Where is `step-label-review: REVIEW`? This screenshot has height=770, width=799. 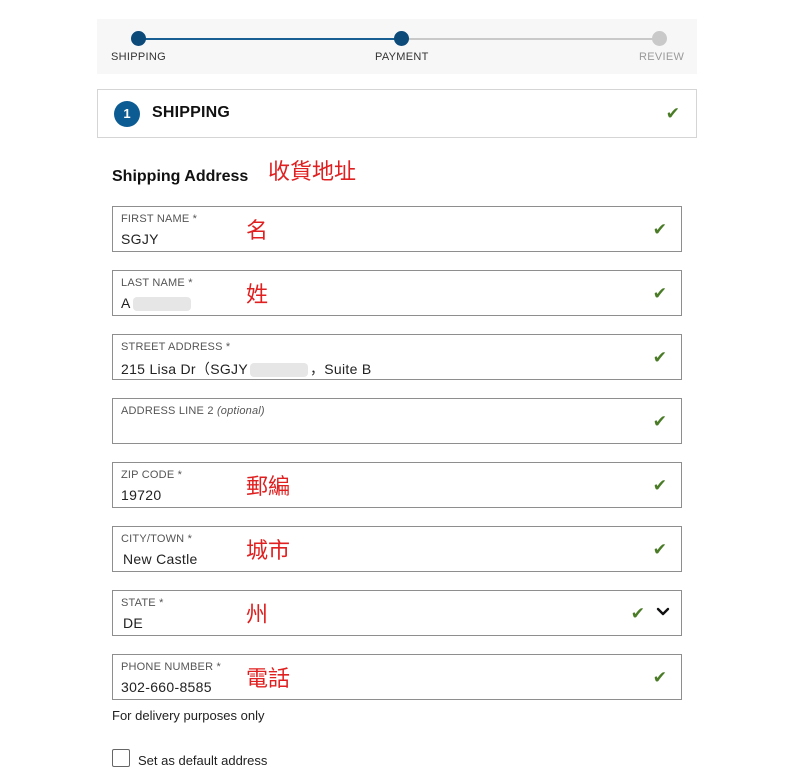 step-label-review: REVIEW is located at coordinates (662, 57).